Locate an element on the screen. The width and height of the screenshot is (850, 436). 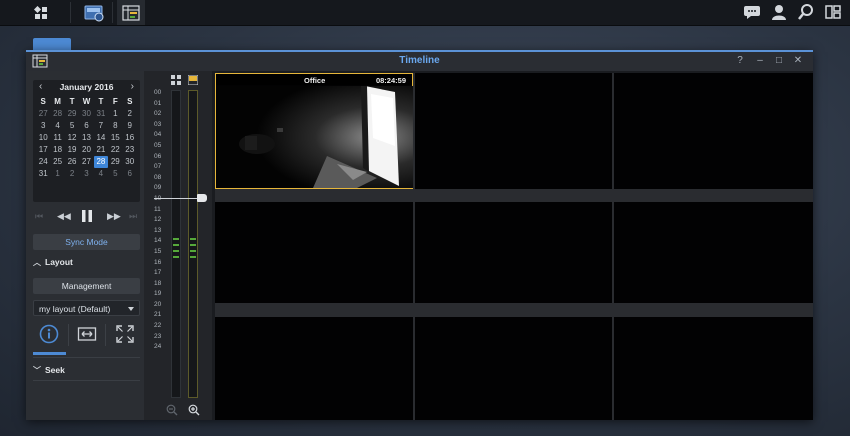
chevron-up-icon: ︿ is located at coordinates (37, 262).